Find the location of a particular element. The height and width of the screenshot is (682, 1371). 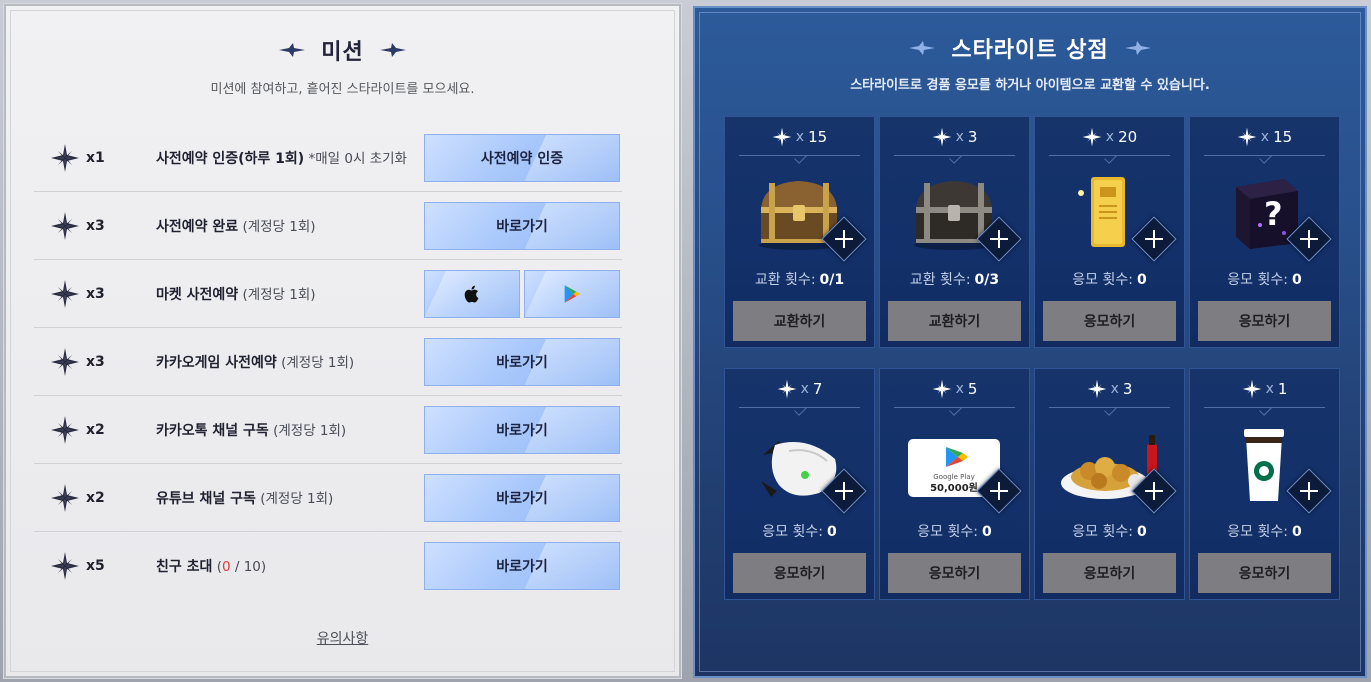

mission-text: 유튜브 채널 구독 (계정당 1회) is located at coordinates (298, 497).